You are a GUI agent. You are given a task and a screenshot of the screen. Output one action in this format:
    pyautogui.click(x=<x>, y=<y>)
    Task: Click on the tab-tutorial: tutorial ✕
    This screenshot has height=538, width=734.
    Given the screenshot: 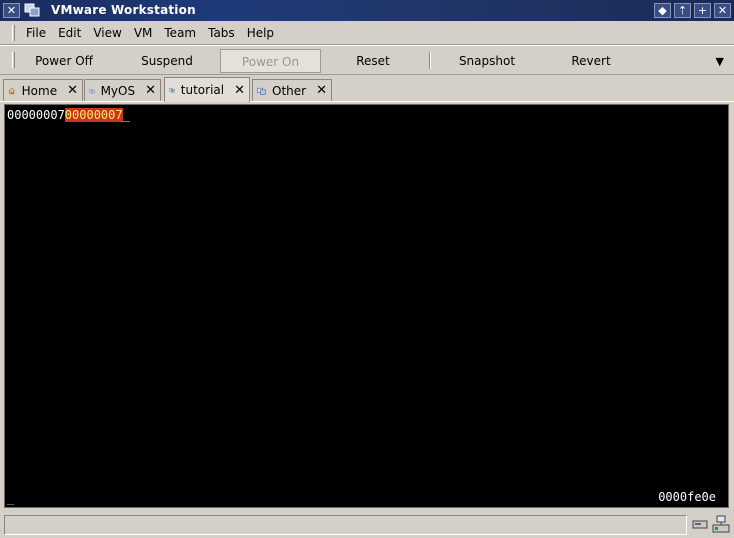 What is the action you would take?
    pyautogui.click(x=207, y=89)
    